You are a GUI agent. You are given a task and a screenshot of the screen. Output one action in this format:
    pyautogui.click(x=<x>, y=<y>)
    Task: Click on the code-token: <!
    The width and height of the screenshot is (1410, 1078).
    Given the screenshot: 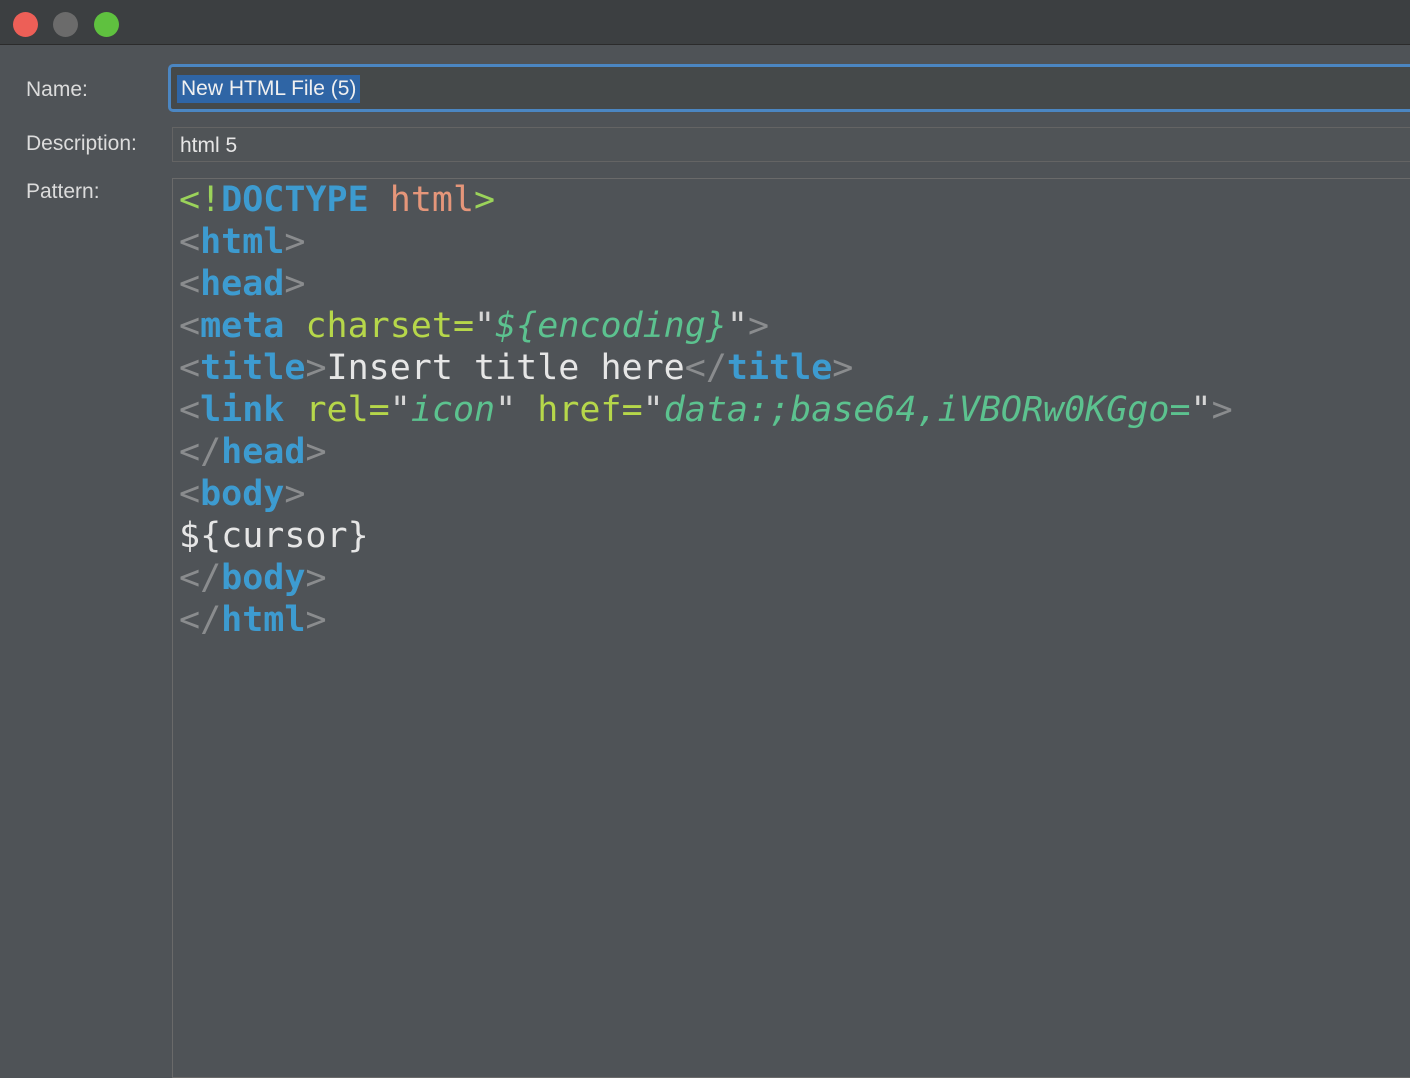 What is the action you would take?
    pyautogui.click(x=200, y=200)
    